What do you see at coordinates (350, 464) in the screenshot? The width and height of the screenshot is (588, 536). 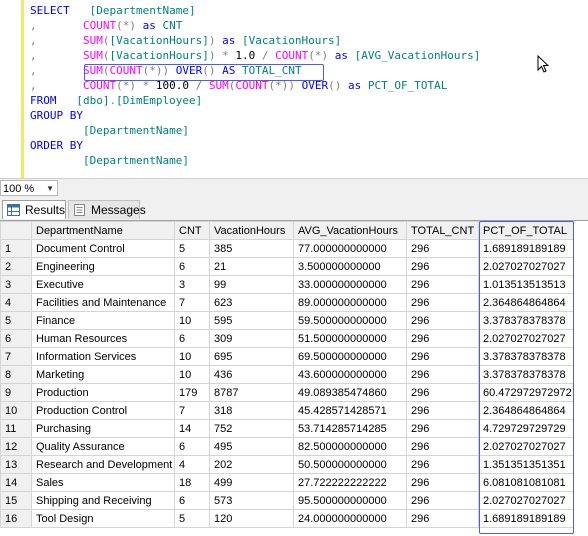 I see `table-cell: 50.500000000000` at bounding box center [350, 464].